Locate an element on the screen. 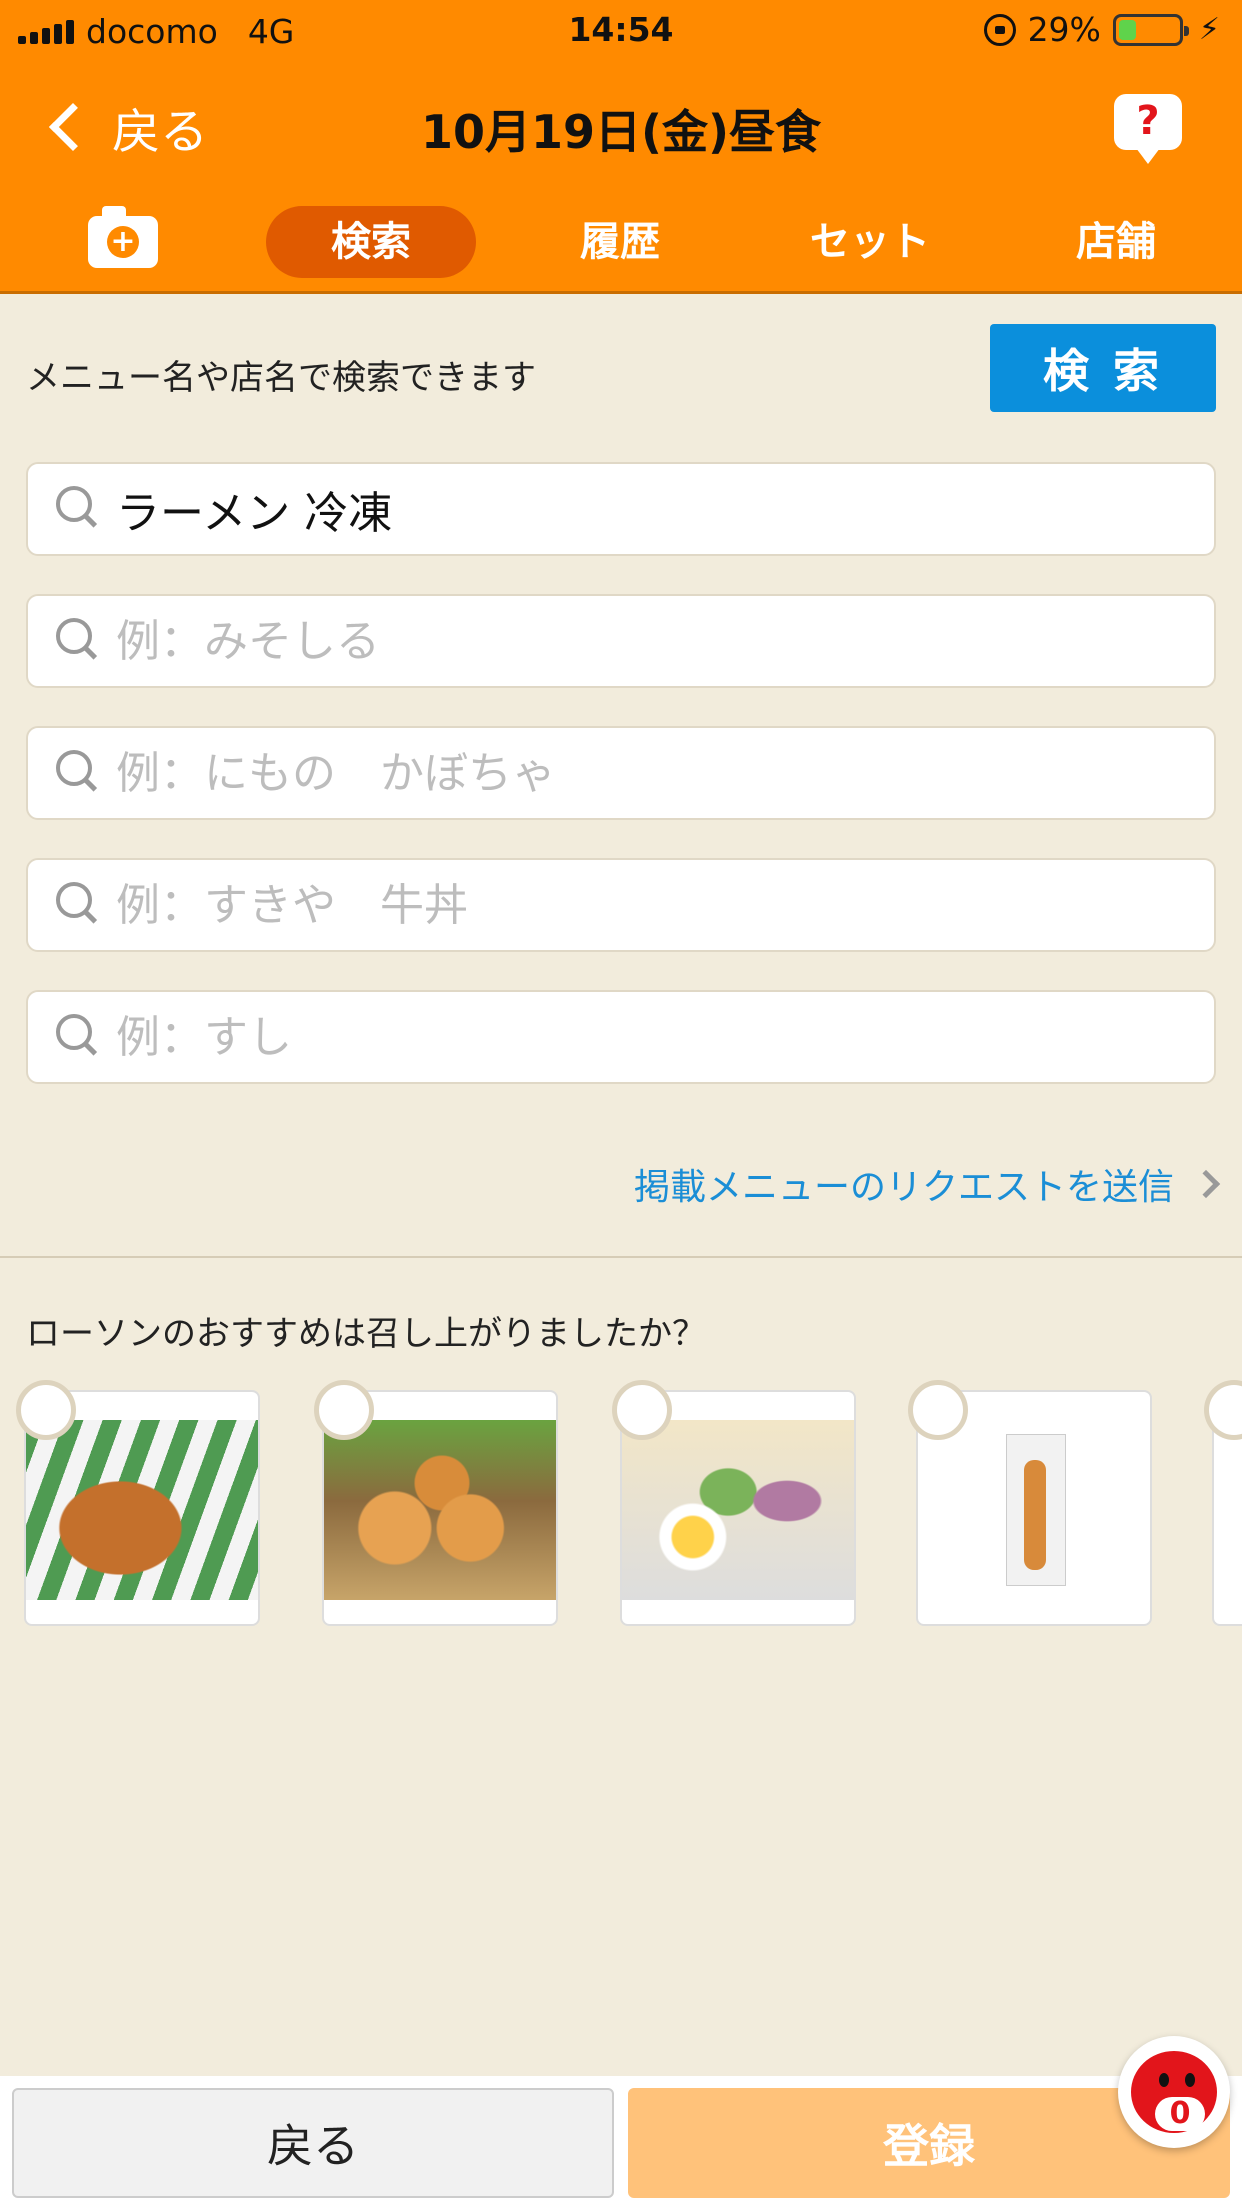  tab-store: 店舗 is located at coordinates (1116, 242).